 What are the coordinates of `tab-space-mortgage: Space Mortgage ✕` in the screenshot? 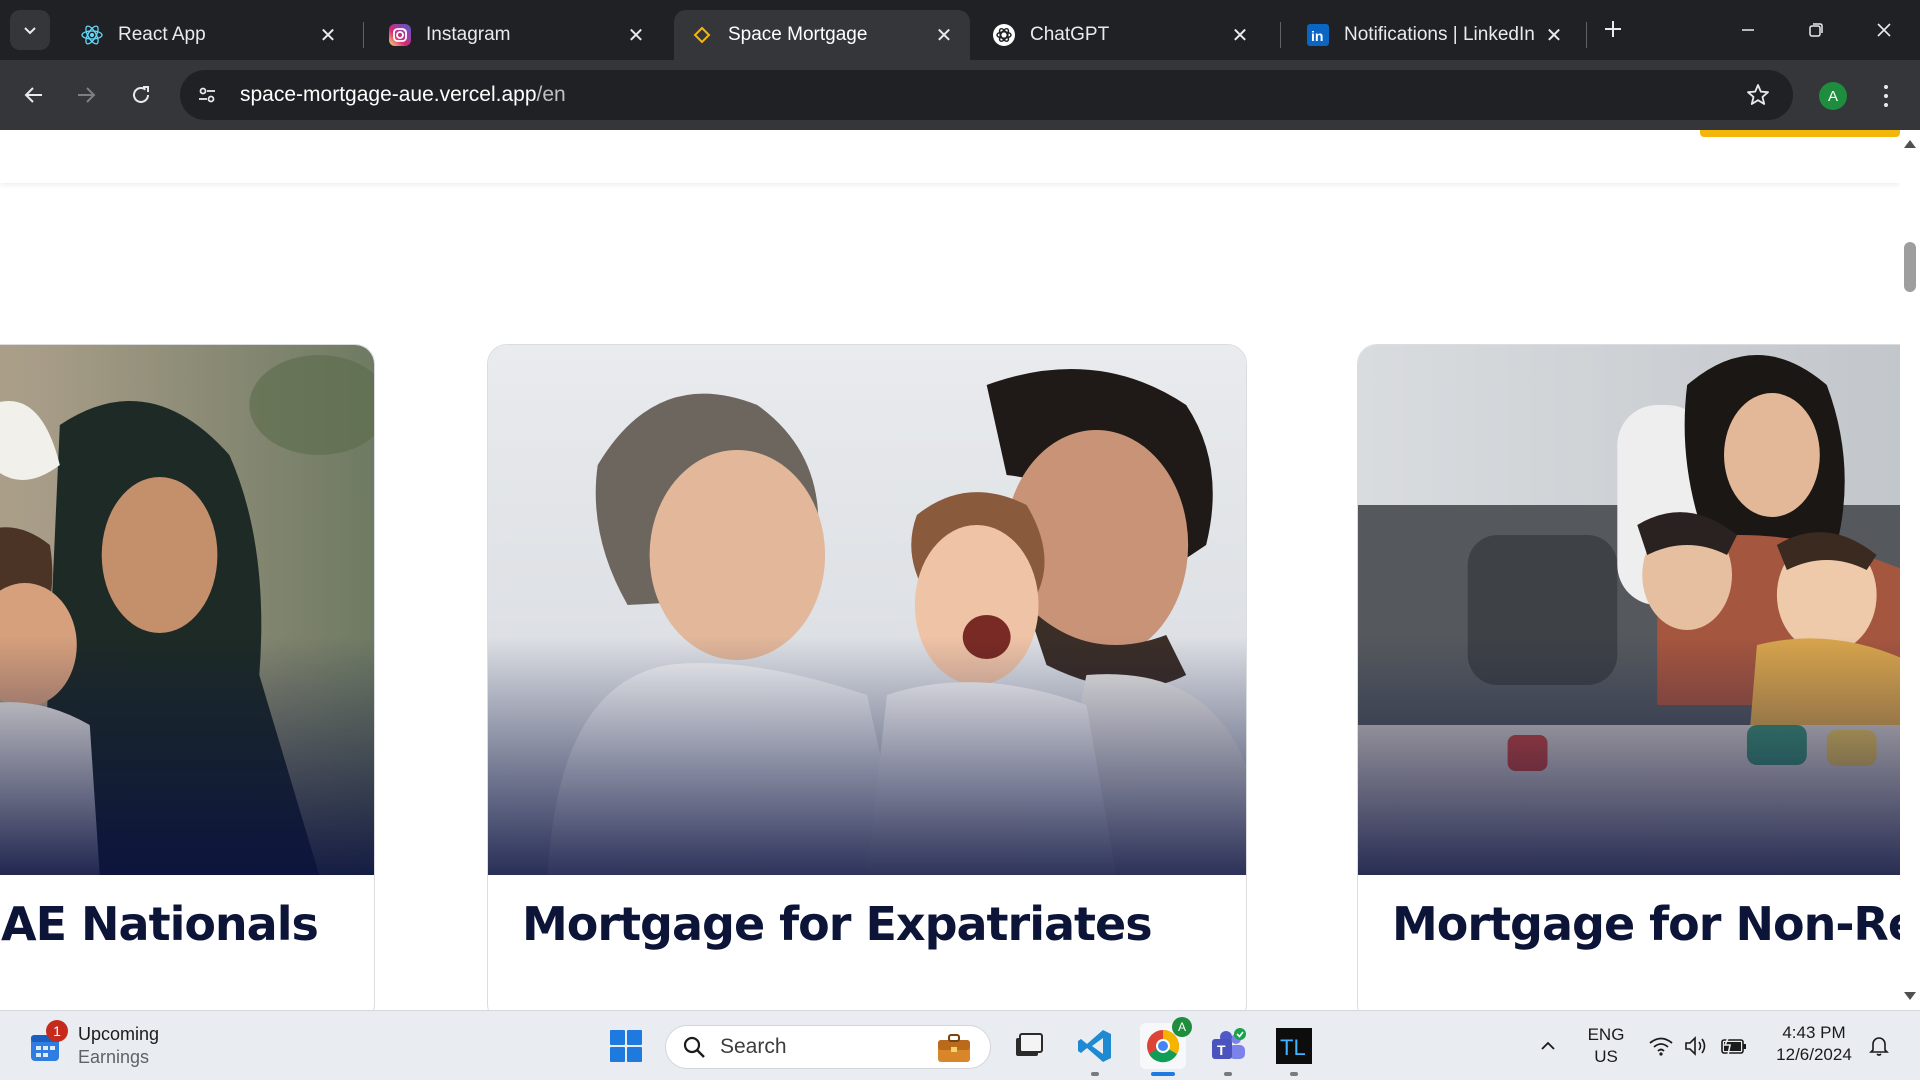 It's located at (822, 35).